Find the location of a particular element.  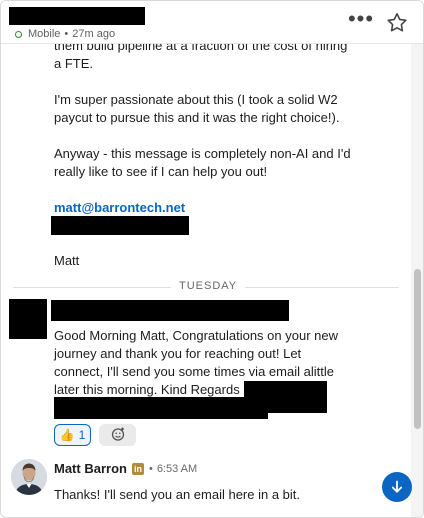

more-options-icon: ••• is located at coordinates (361, 20).